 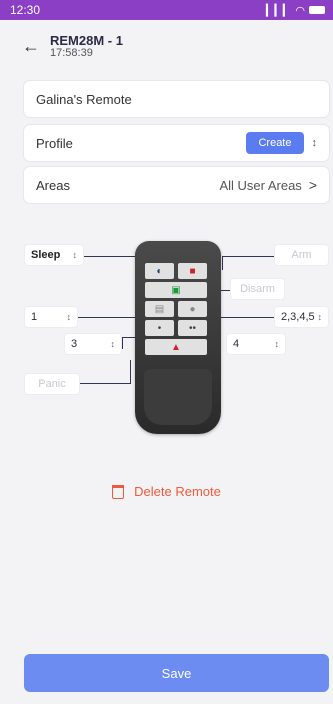 What do you see at coordinates (176, 290) in the screenshot?
I see `remote-disarm-button: ▣` at bounding box center [176, 290].